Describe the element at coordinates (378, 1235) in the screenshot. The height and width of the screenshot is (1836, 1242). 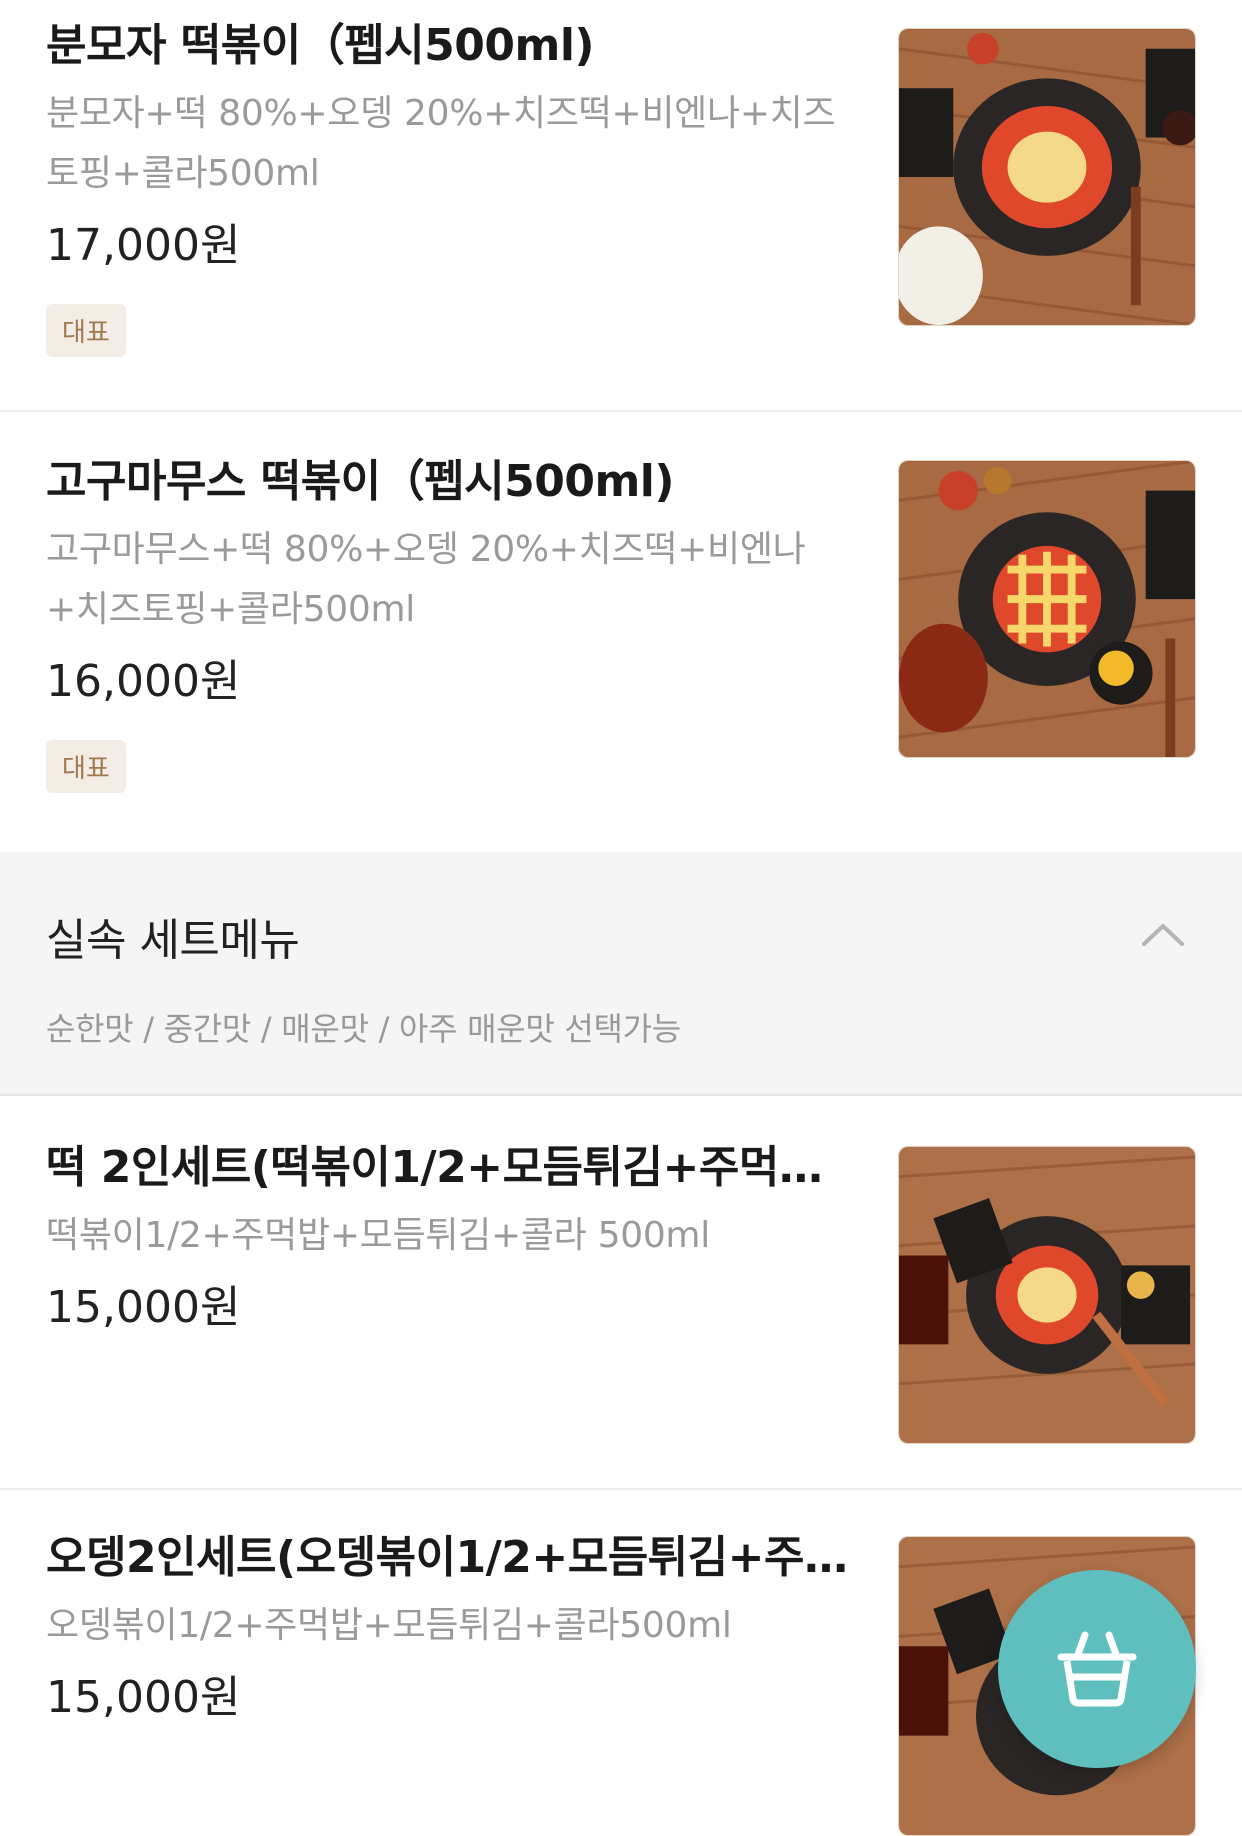
I see `menu-item-description: 떡볶이1/2+주먹밥+모듬튀김+콜라 500ml` at that location.